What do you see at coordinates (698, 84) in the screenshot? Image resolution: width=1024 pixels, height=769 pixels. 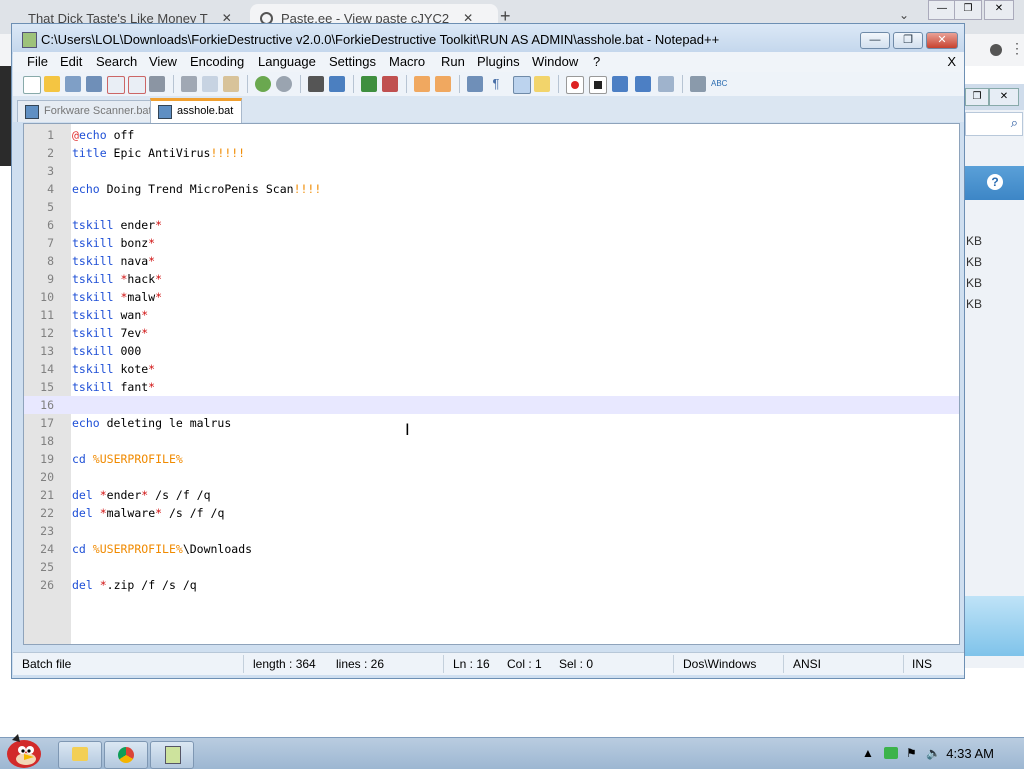 I see `run-icon` at bounding box center [698, 84].